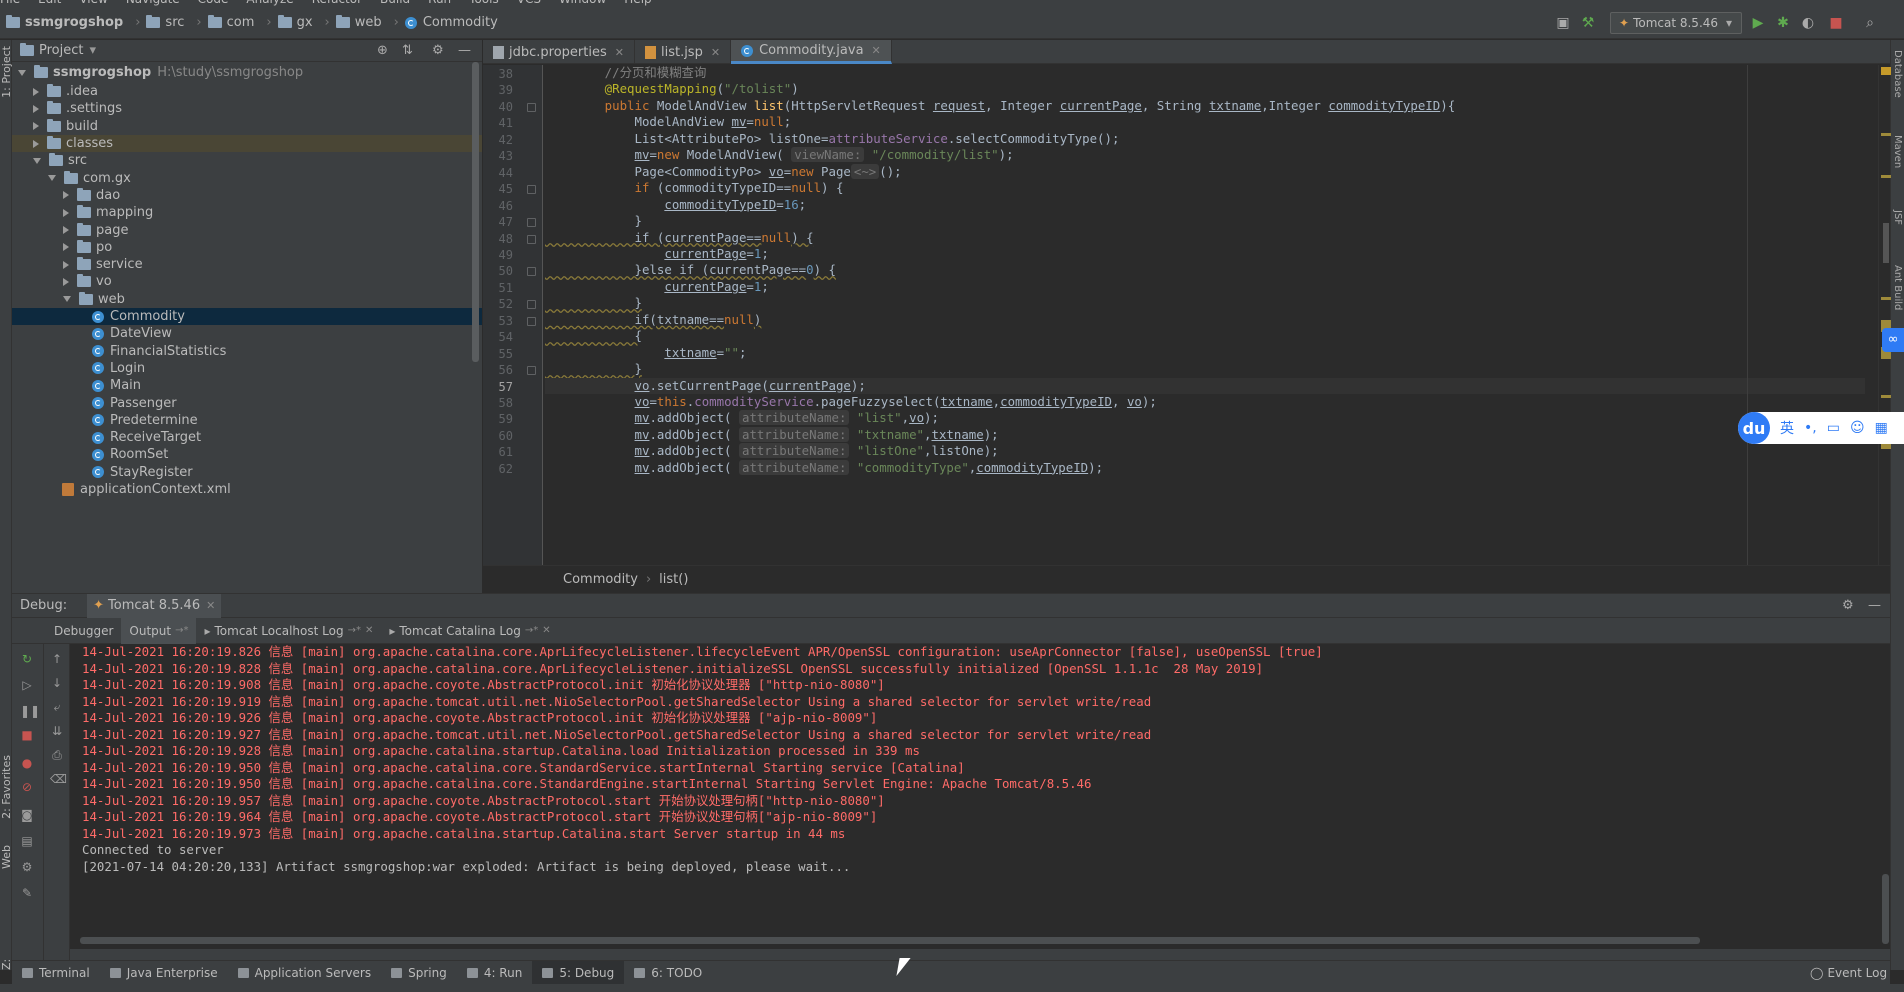 The image size is (1904, 992). Describe the element at coordinates (350, 22) in the screenshot. I see `nav-crumb-3: › web` at that location.